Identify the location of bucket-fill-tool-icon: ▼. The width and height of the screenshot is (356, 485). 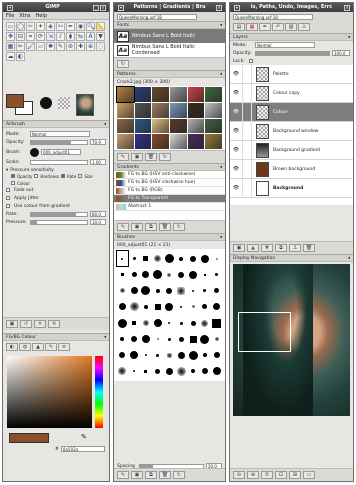
(100, 36).